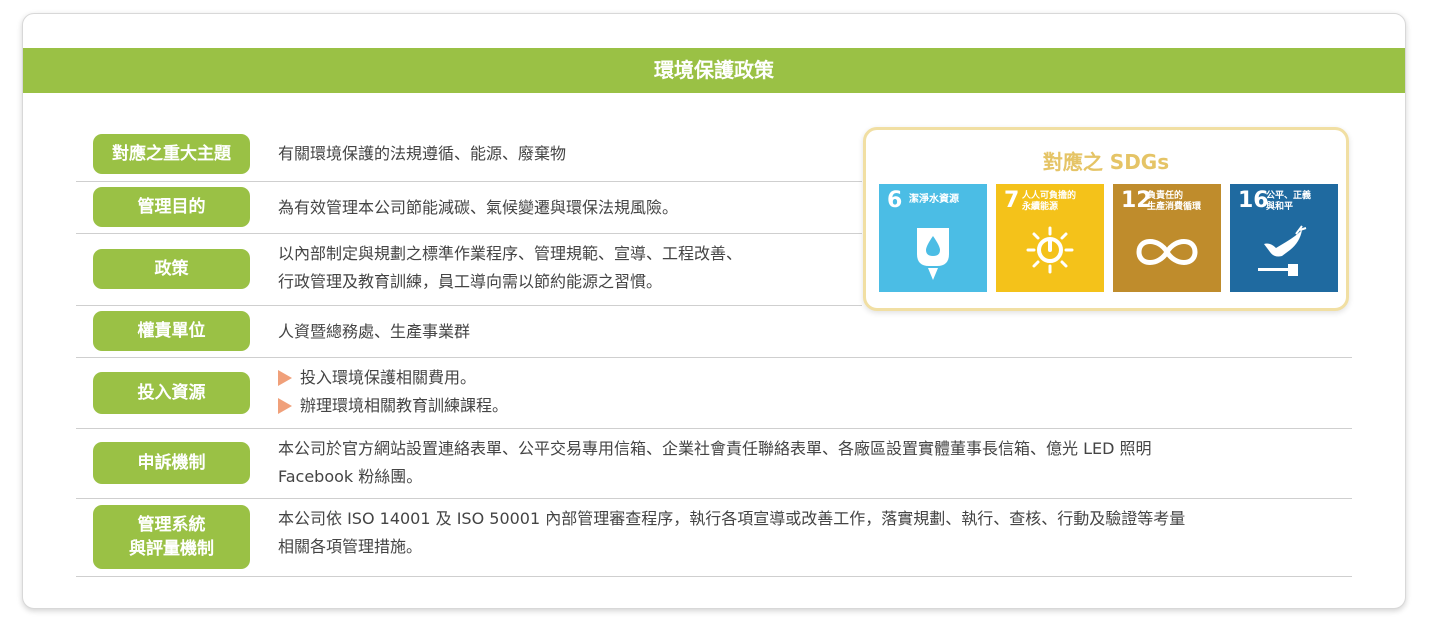 The width and height of the screenshot is (1434, 633). Describe the element at coordinates (1167, 252) in the screenshot. I see `infinity-icon` at that location.